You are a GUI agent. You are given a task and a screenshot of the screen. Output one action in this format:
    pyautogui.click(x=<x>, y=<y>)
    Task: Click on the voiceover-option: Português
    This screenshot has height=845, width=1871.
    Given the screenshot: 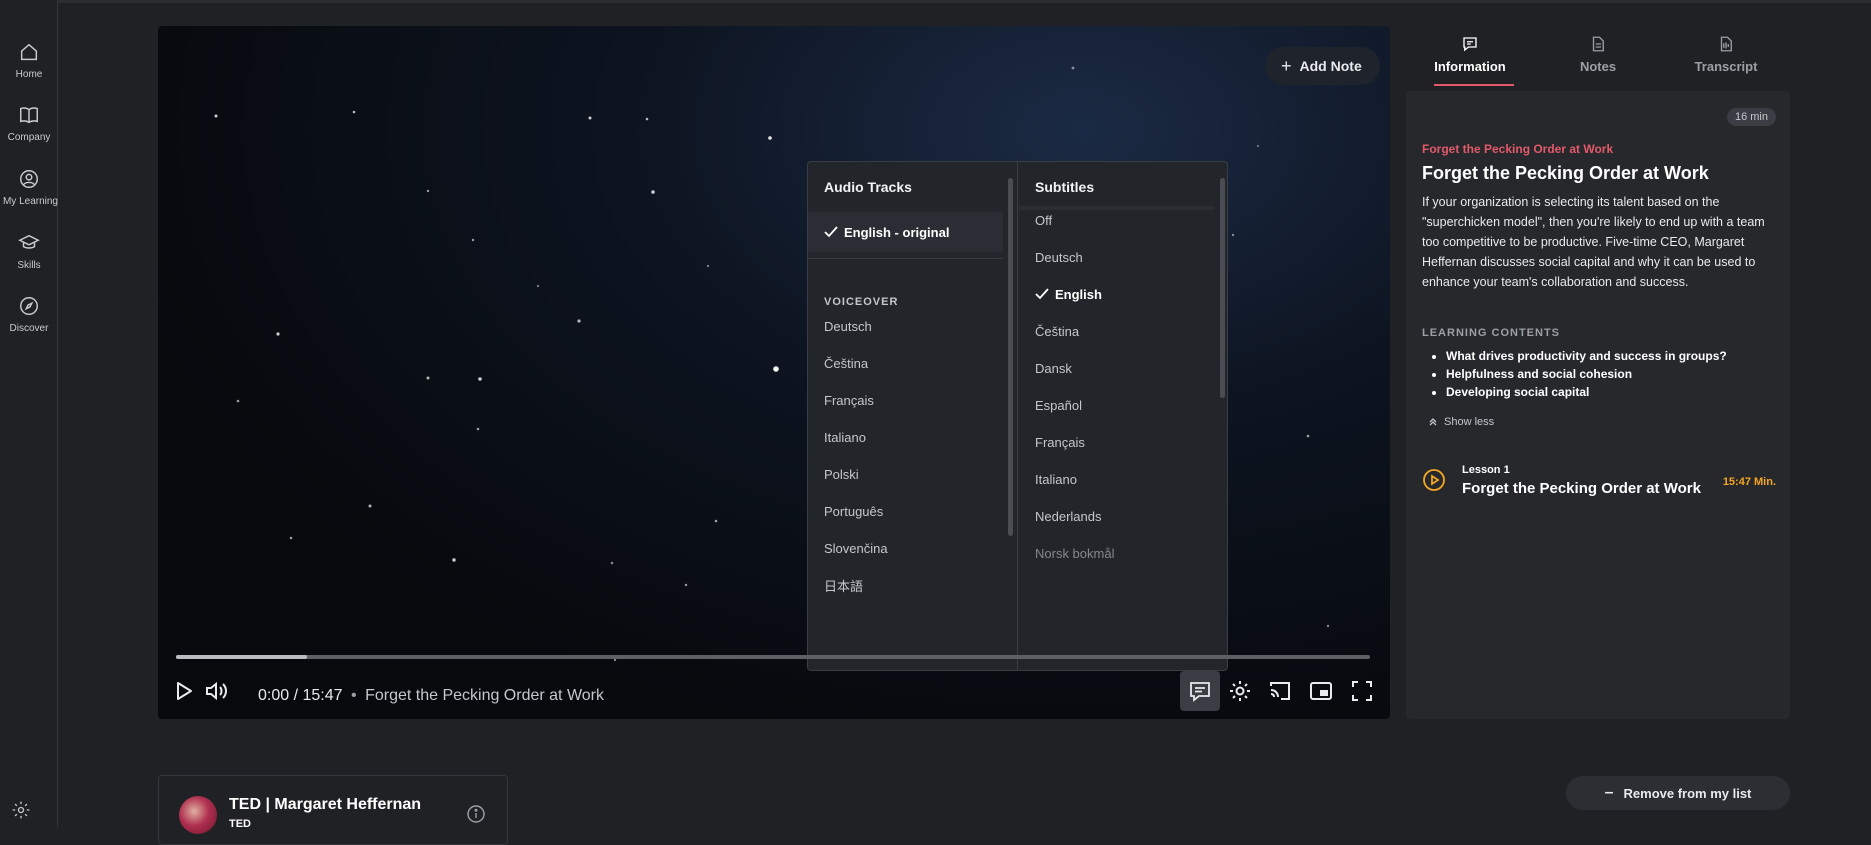 What is the action you would take?
    pyautogui.click(x=853, y=511)
    